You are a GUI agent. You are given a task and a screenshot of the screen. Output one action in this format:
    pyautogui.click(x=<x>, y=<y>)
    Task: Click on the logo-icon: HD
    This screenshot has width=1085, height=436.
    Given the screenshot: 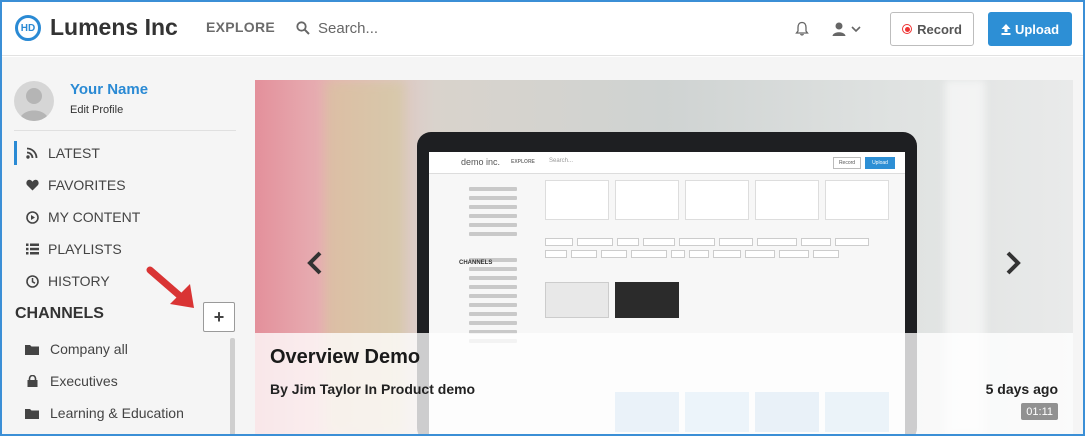 What is the action you would take?
    pyautogui.click(x=28, y=28)
    